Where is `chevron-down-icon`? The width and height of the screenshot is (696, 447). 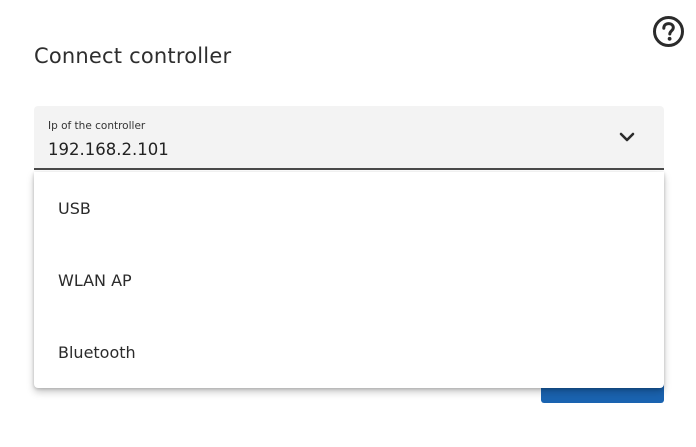
chevron-down-icon is located at coordinates (627, 137).